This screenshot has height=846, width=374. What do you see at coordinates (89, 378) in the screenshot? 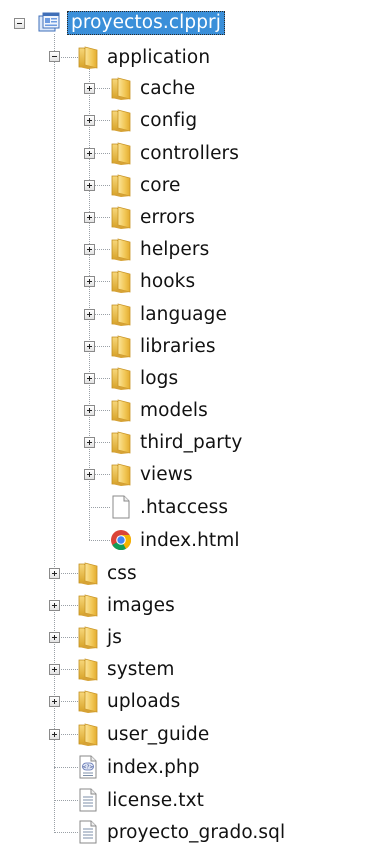
I see `expand-toggle-logs` at bounding box center [89, 378].